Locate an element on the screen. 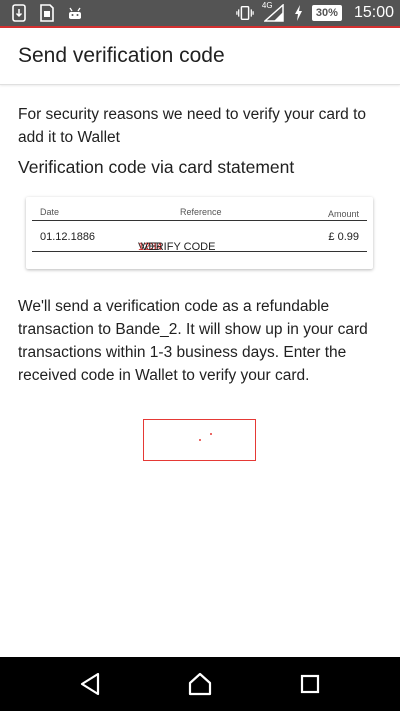  statement-header: Date Reference Amount is located at coordinates (199, 209).